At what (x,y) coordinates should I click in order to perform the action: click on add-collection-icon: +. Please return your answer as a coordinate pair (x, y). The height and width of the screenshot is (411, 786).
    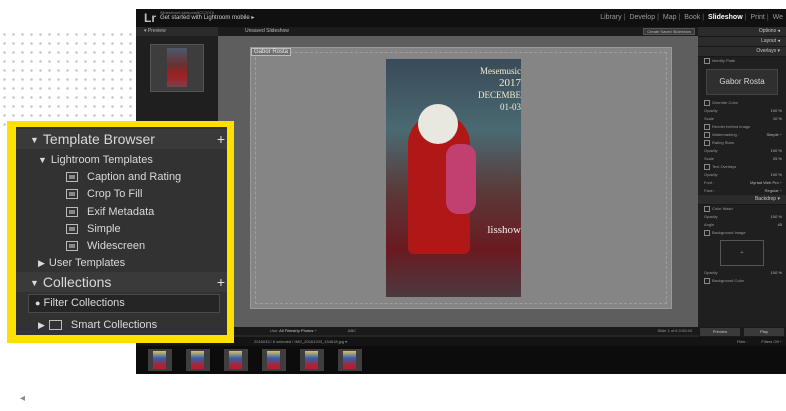
    Looking at the image, I should click on (221, 282).